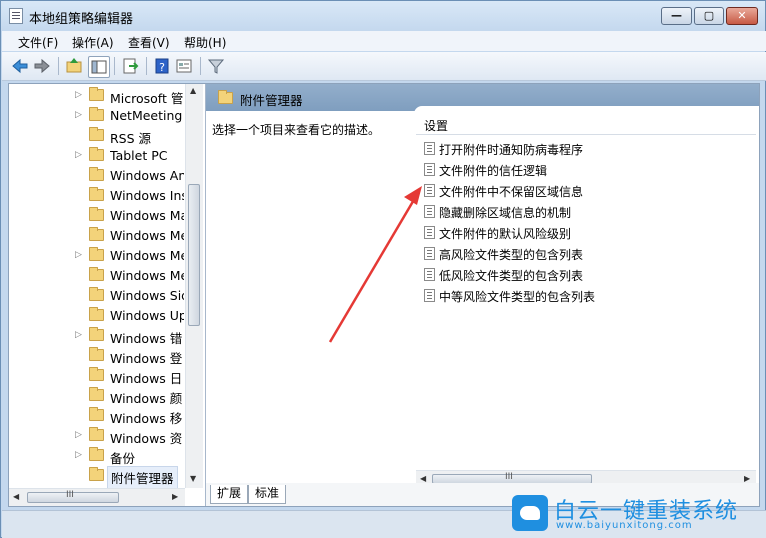  Describe the element at coordinates (99, 136) in the screenshot. I see `tree-item: RSS 源` at that location.